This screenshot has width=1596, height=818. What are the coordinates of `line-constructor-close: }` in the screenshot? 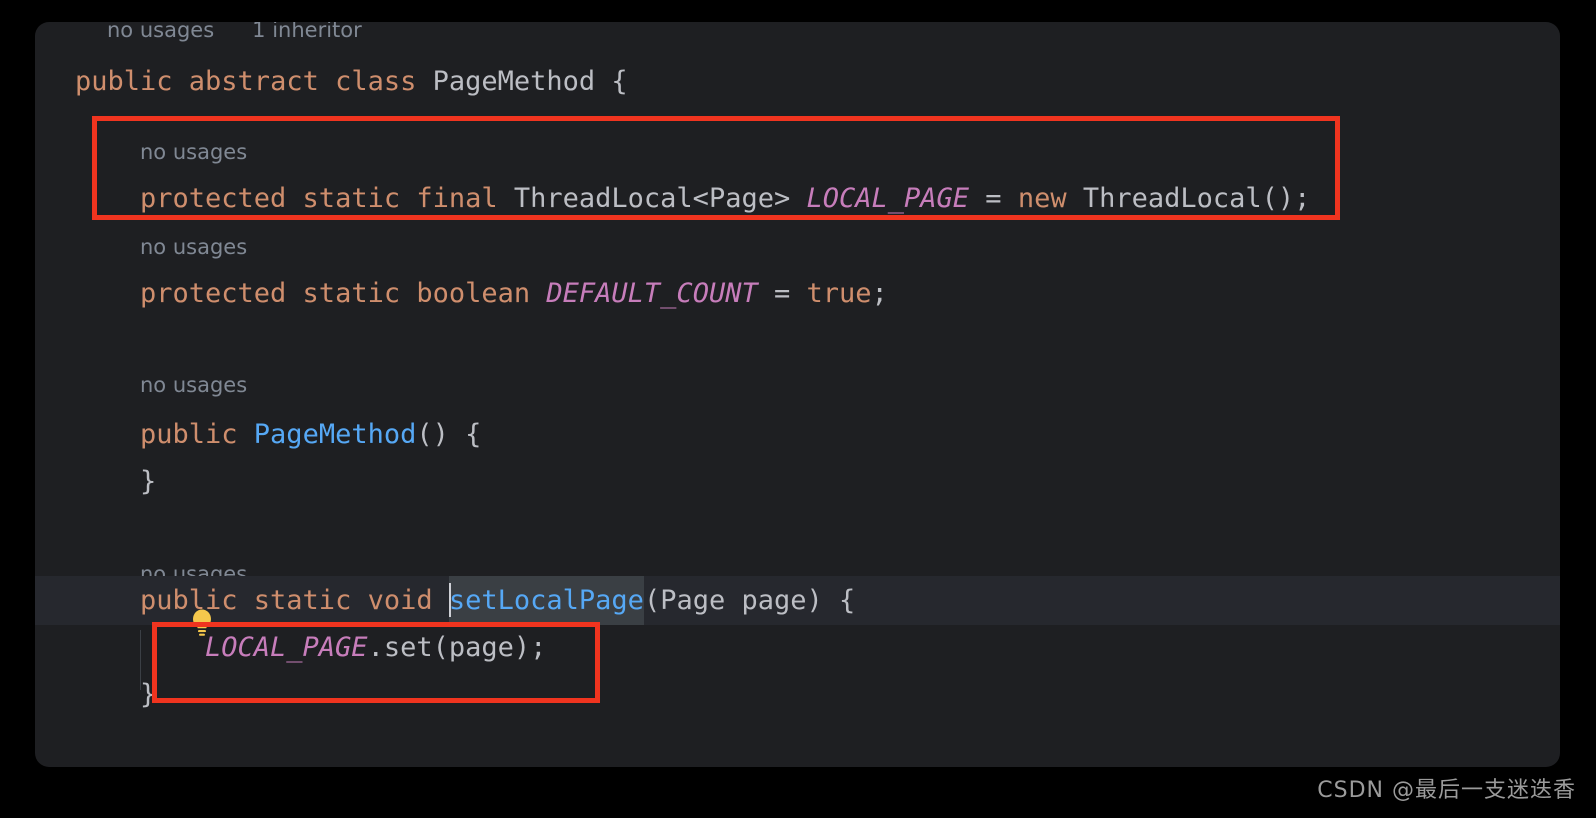 It's located at (797, 481).